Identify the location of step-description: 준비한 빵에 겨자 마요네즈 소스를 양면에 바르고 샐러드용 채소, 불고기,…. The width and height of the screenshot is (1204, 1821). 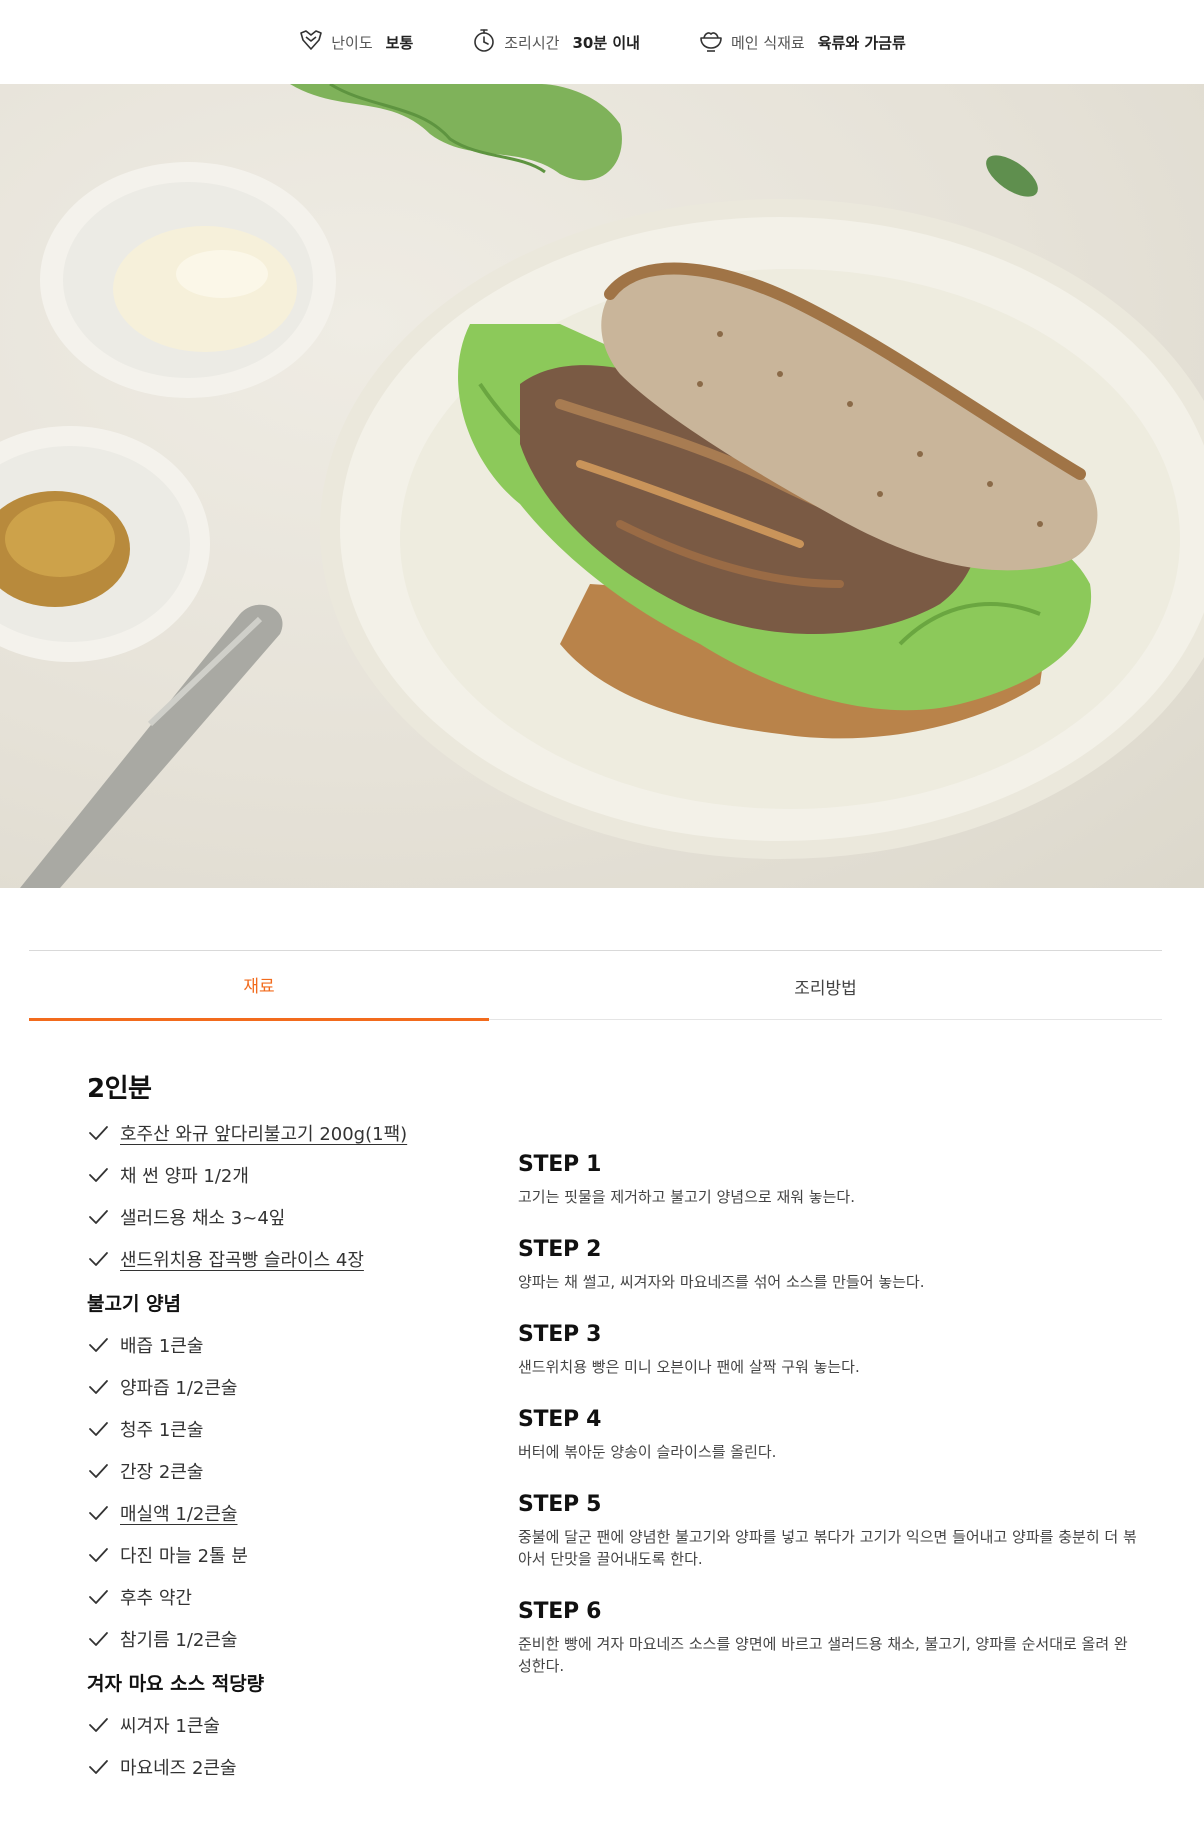
(823, 1655).